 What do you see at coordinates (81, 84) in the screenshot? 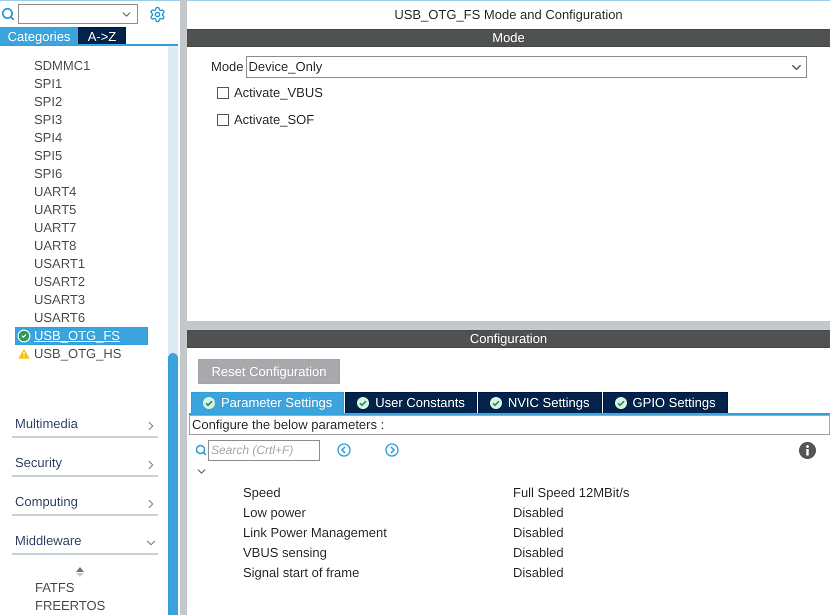
I see `peripheral-item: SPI1` at bounding box center [81, 84].